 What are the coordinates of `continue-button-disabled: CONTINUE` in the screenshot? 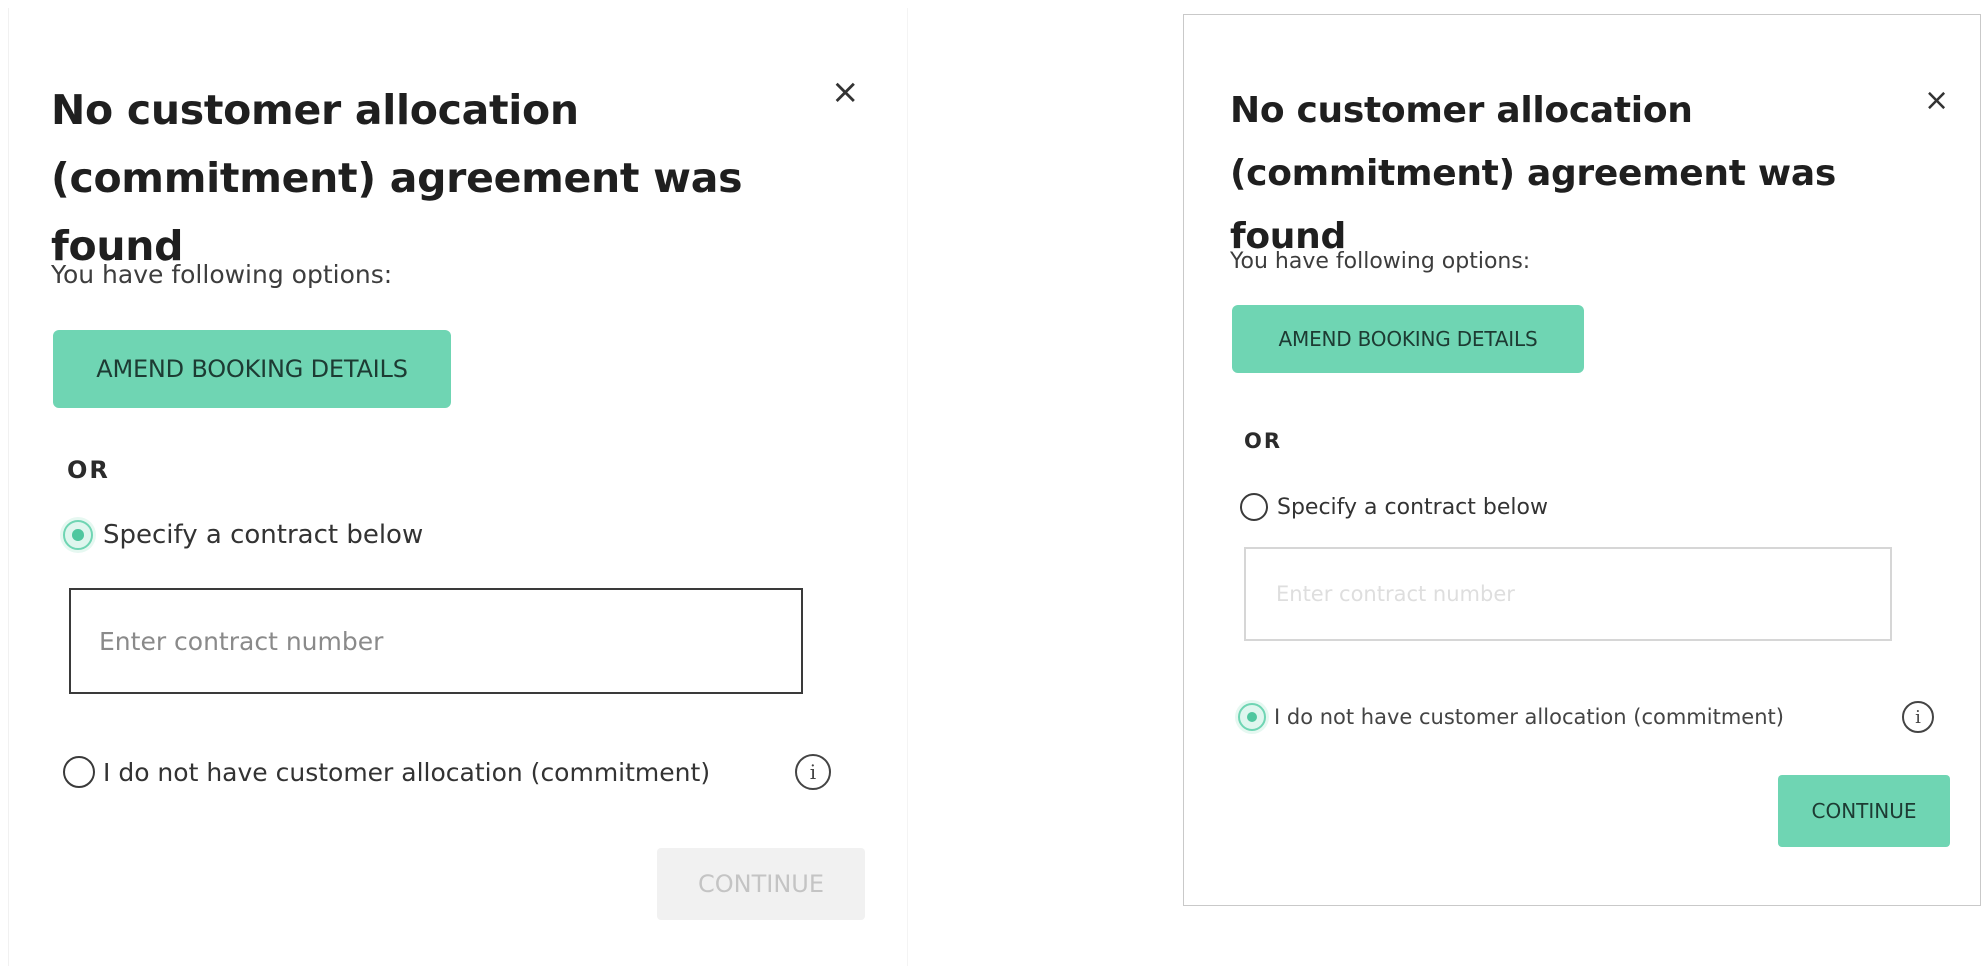 It's located at (761, 884).